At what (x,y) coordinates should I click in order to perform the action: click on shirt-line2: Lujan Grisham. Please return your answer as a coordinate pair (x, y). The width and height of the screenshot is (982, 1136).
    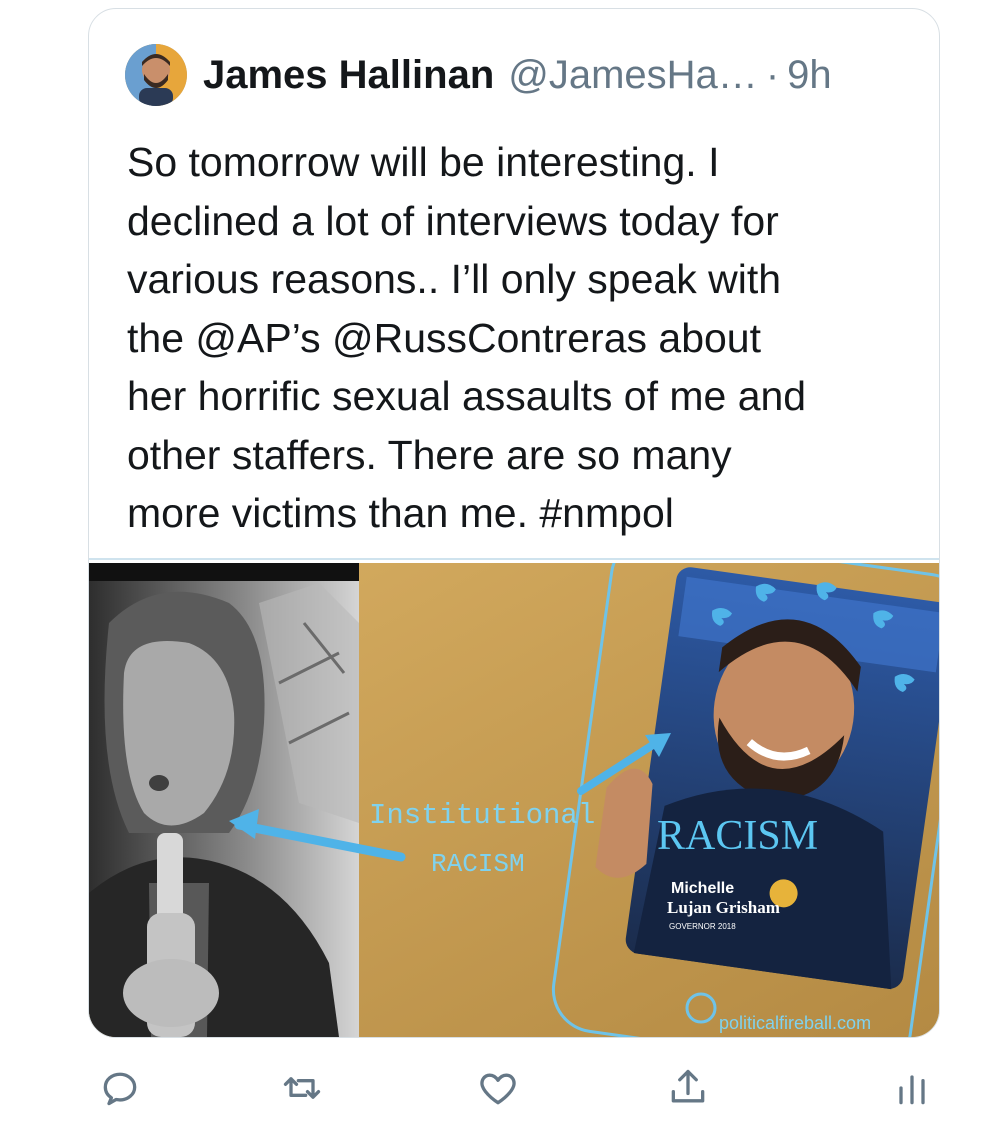
    Looking at the image, I should click on (723, 907).